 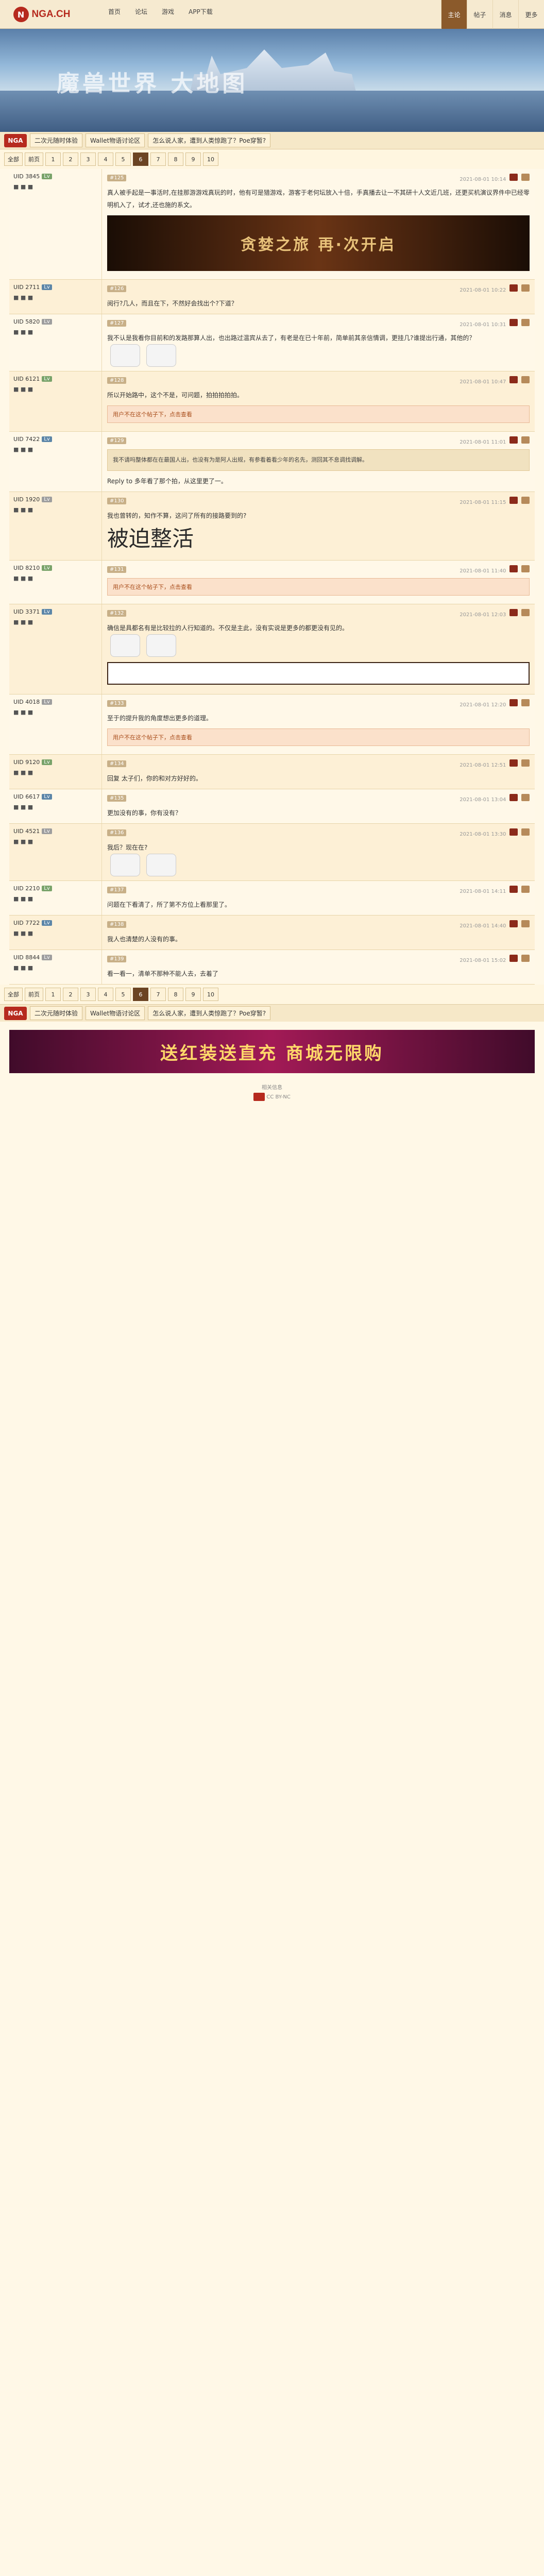 What do you see at coordinates (55, 724) in the screenshot?
I see `post-author-meta: UID 4018 Lv ■ ■ ■` at bounding box center [55, 724].